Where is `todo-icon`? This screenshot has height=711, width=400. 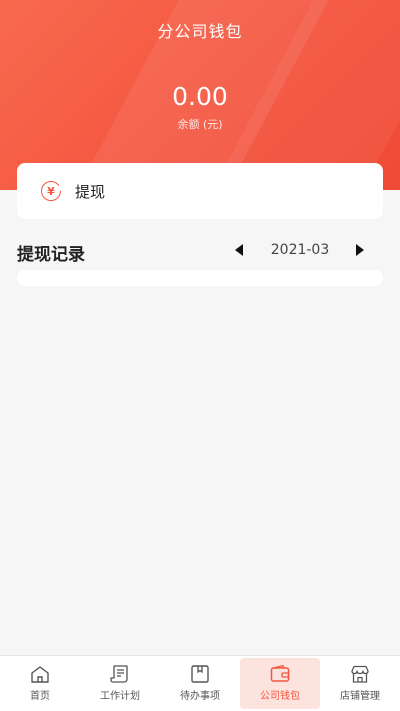
todo-icon is located at coordinates (200, 674).